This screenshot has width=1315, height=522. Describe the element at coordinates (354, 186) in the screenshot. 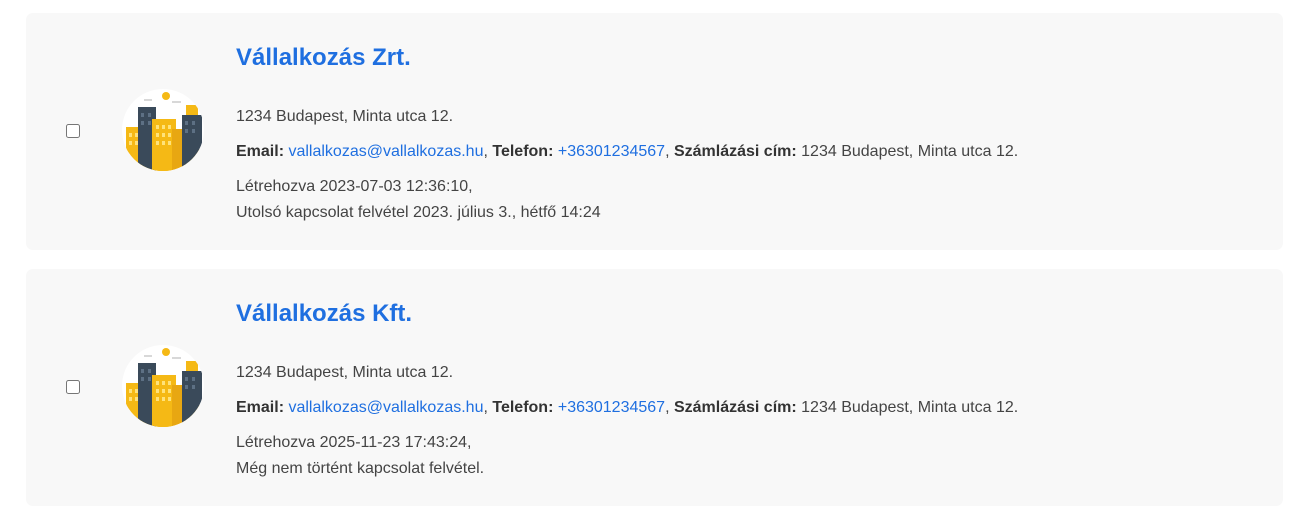

I see `created-timestamp: Létrehozva 2023-07-03 12:36:10,` at that location.